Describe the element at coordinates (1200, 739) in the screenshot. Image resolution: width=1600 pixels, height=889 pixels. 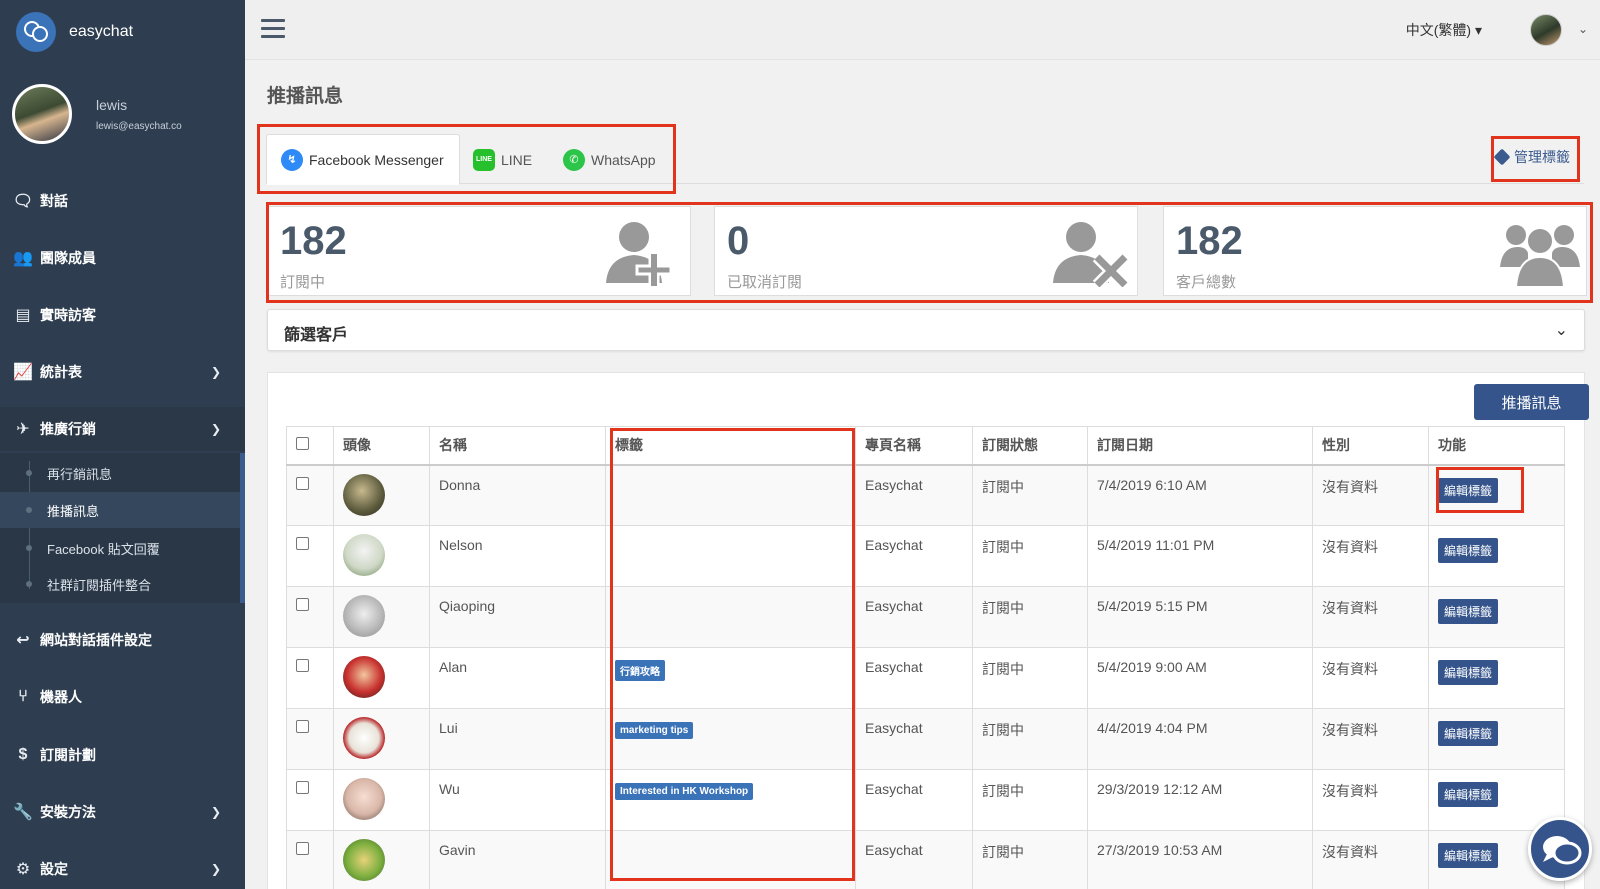
I see `subscription-date: 4/4/2019 4:04 PM` at that location.